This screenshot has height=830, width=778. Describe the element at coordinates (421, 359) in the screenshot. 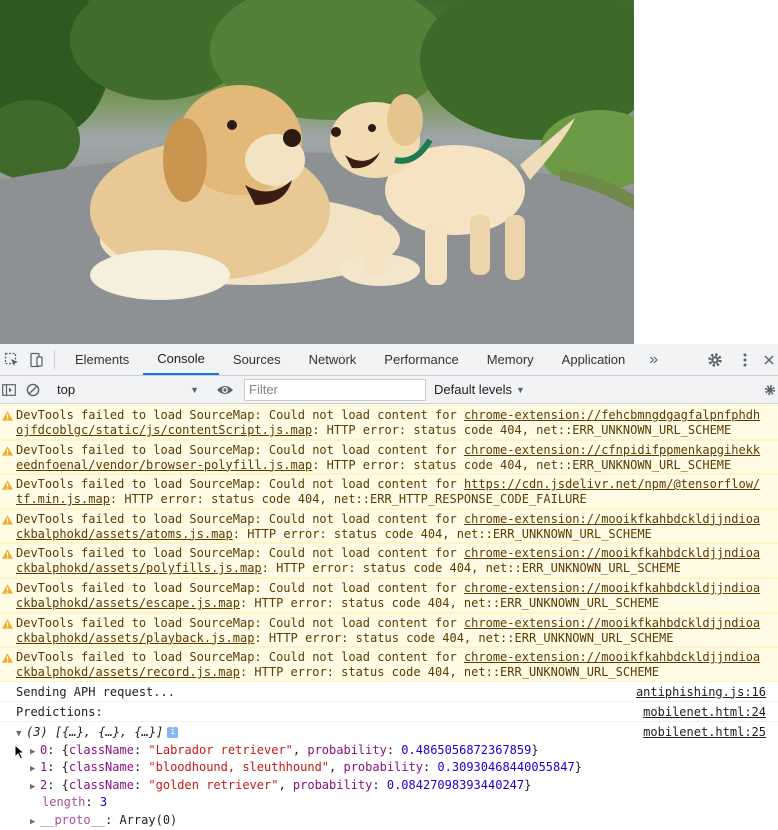

I see `tab-performance: Performance` at that location.